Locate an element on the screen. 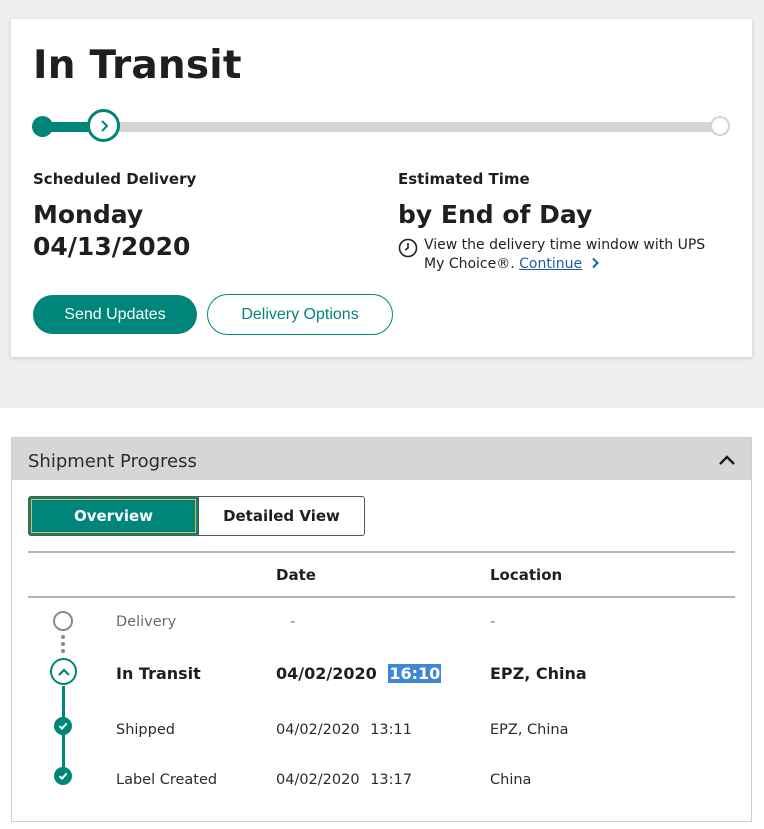  row-date-time: 04/02/2020 13:17 is located at coordinates (344, 780).